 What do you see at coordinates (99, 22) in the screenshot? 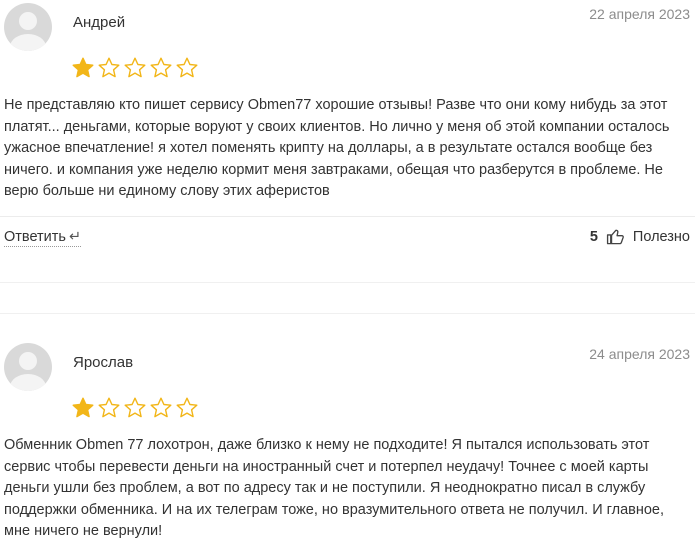
I see `review-author: Андрей` at bounding box center [99, 22].